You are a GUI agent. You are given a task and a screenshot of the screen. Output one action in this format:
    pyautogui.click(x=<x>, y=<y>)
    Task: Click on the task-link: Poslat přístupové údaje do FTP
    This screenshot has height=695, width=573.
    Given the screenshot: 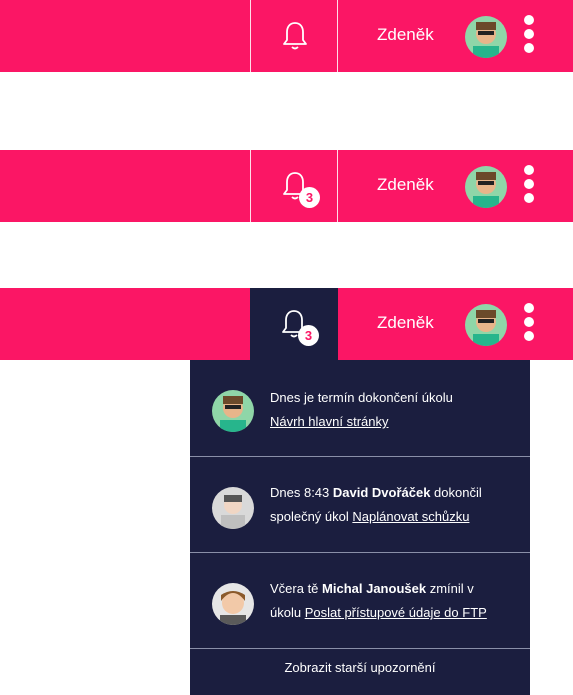 What is the action you would take?
    pyautogui.click(x=396, y=612)
    